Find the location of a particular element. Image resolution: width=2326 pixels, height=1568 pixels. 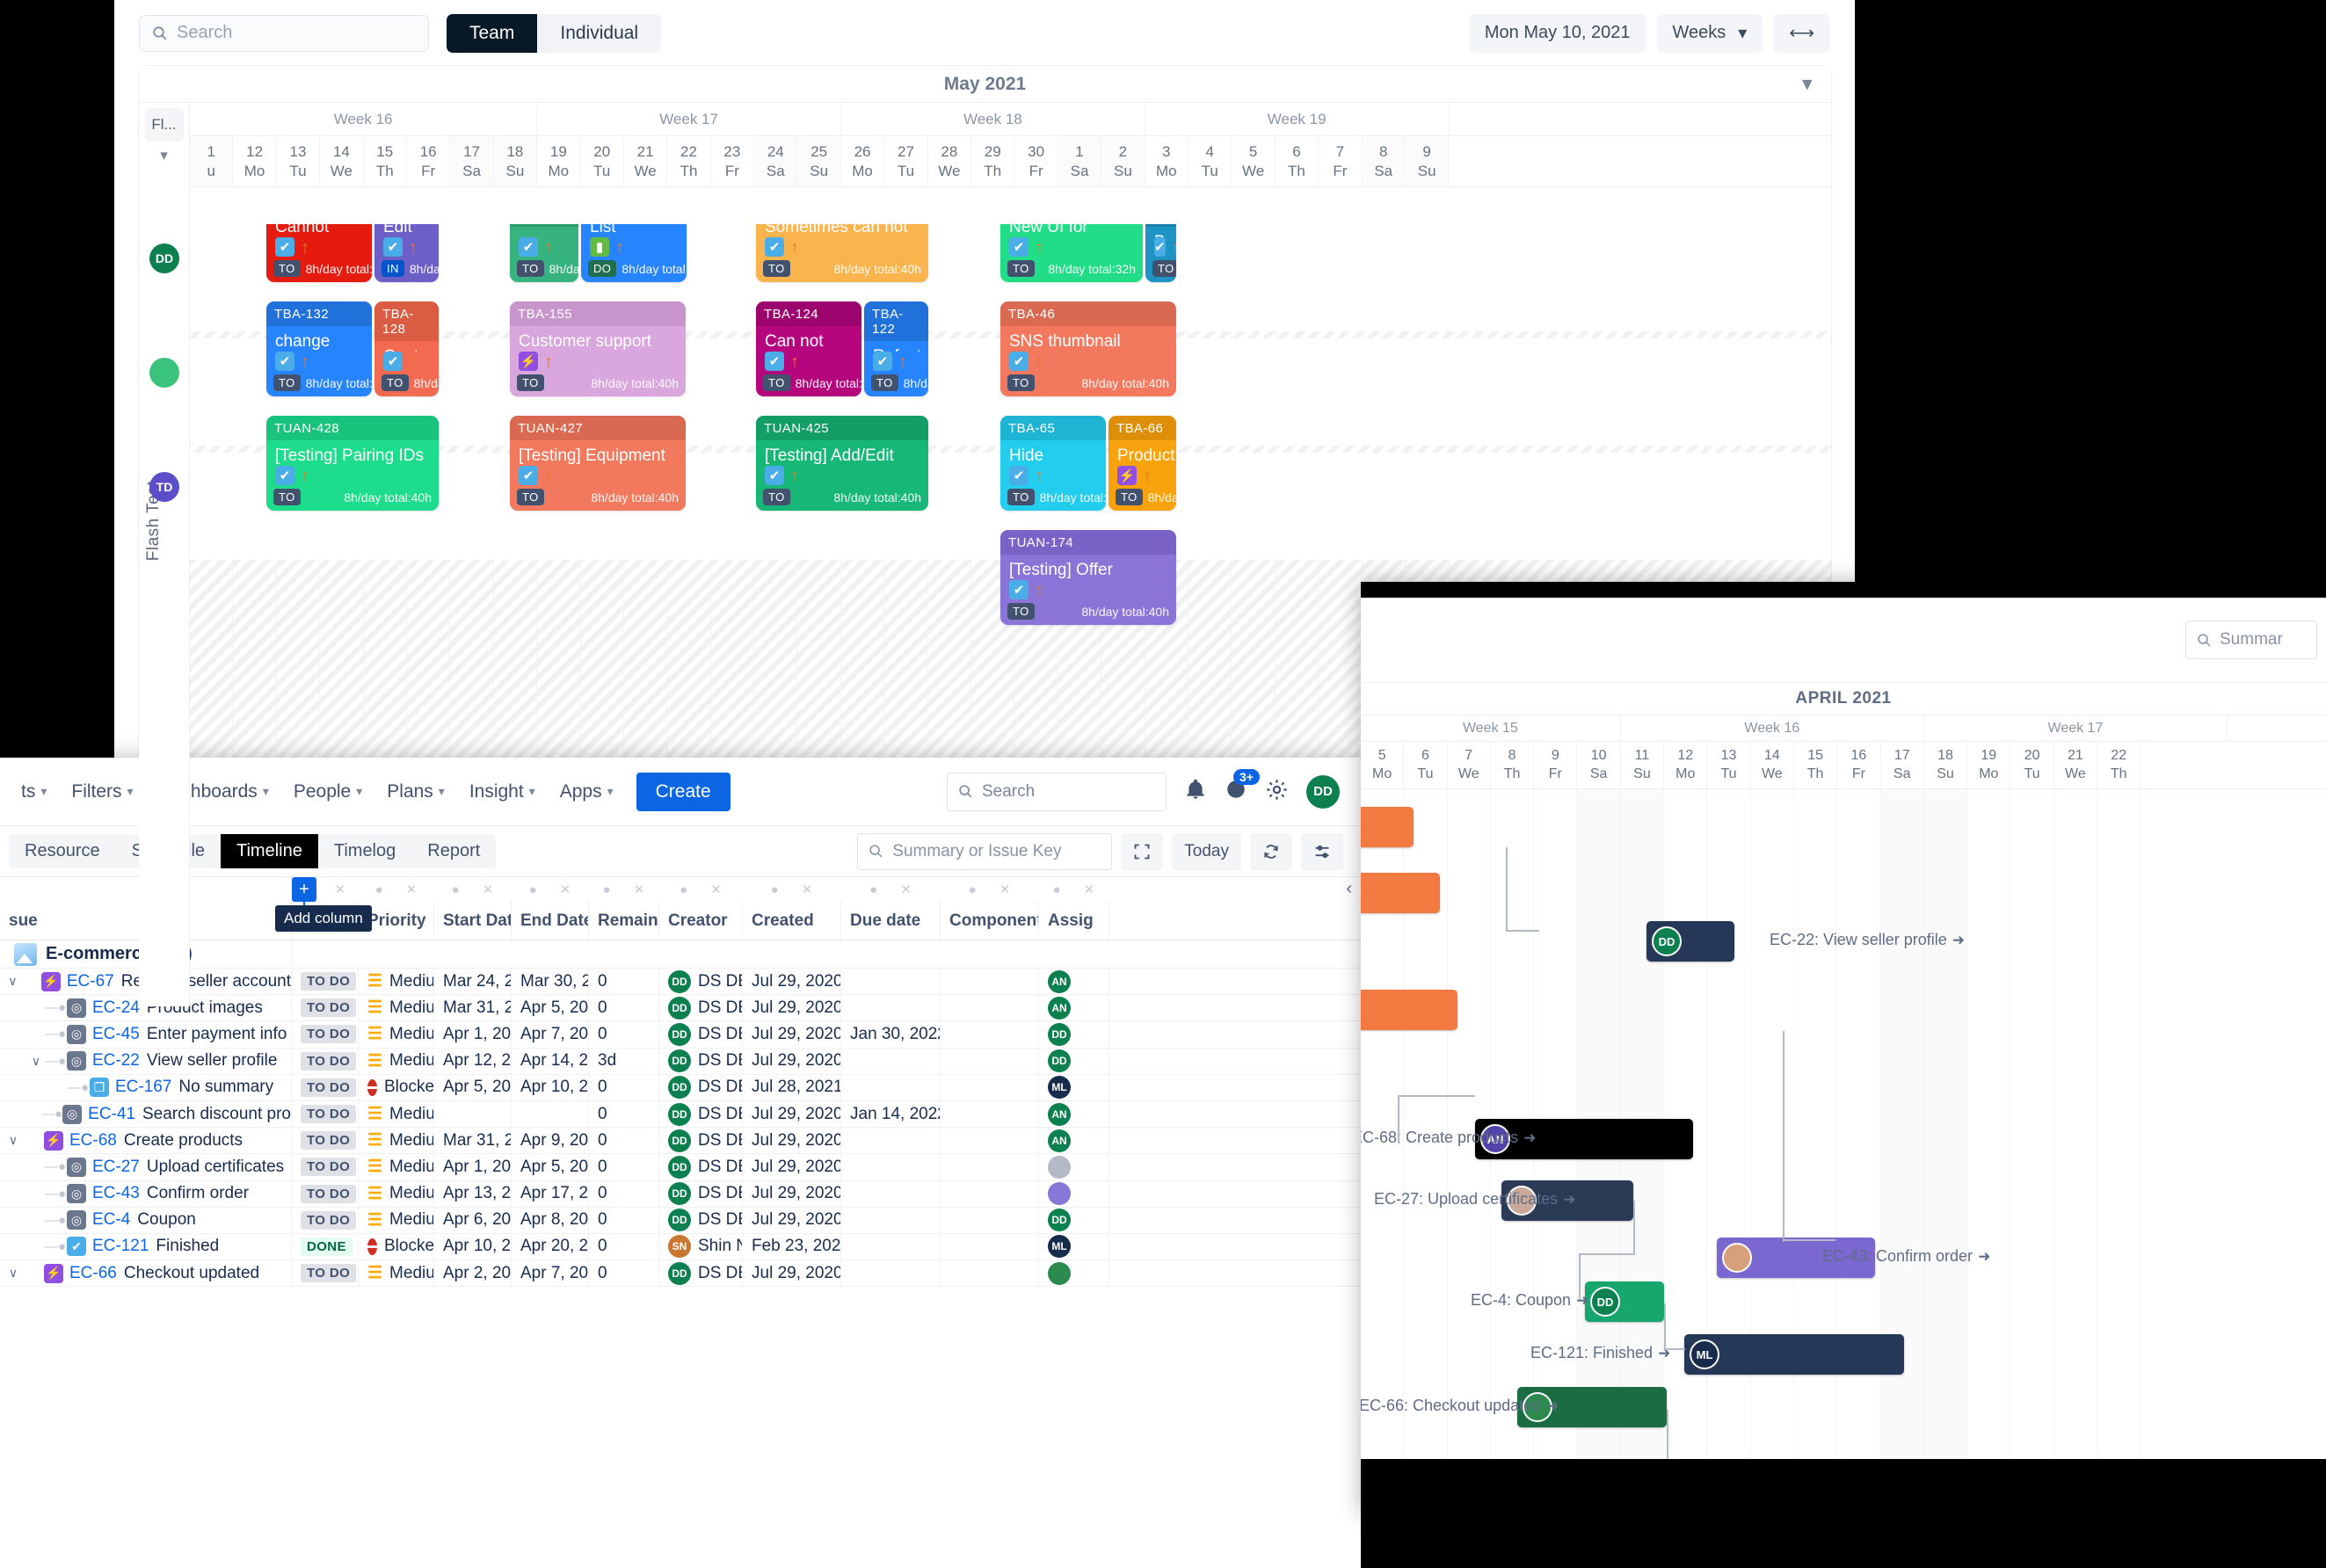

issue-cell: —● ◎ EC-27 Upload certificates is located at coordinates (146, 1167).